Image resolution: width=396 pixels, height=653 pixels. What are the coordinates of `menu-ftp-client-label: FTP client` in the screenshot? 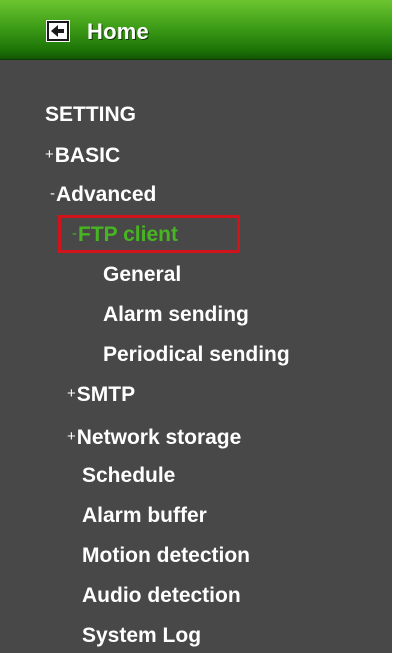 It's located at (128, 234).